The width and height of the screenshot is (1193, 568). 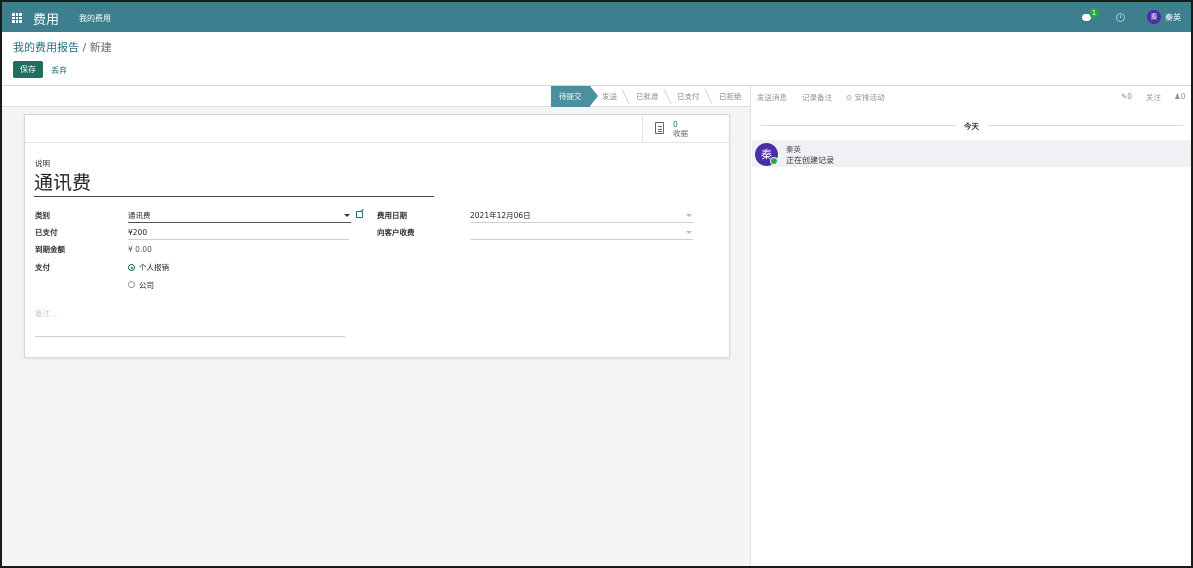 I want to click on paid-label: 已支付, so click(x=46, y=232).